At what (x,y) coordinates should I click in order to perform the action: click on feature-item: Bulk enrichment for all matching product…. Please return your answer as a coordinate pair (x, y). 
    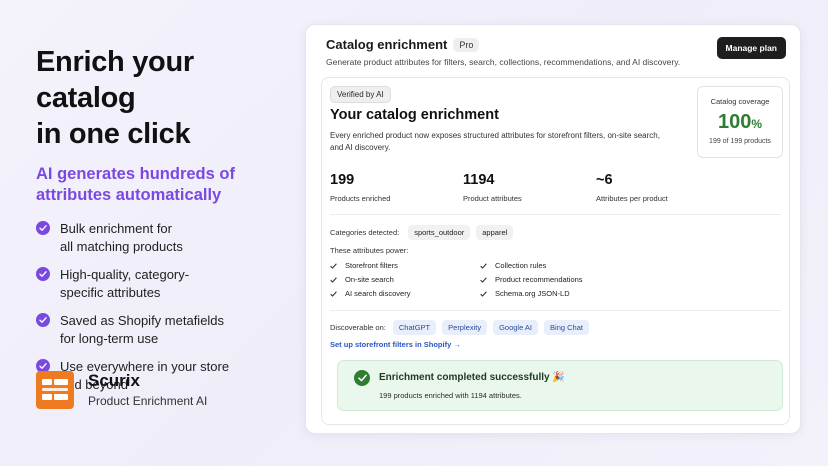
    Looking at the image, I should click on (161, 237).